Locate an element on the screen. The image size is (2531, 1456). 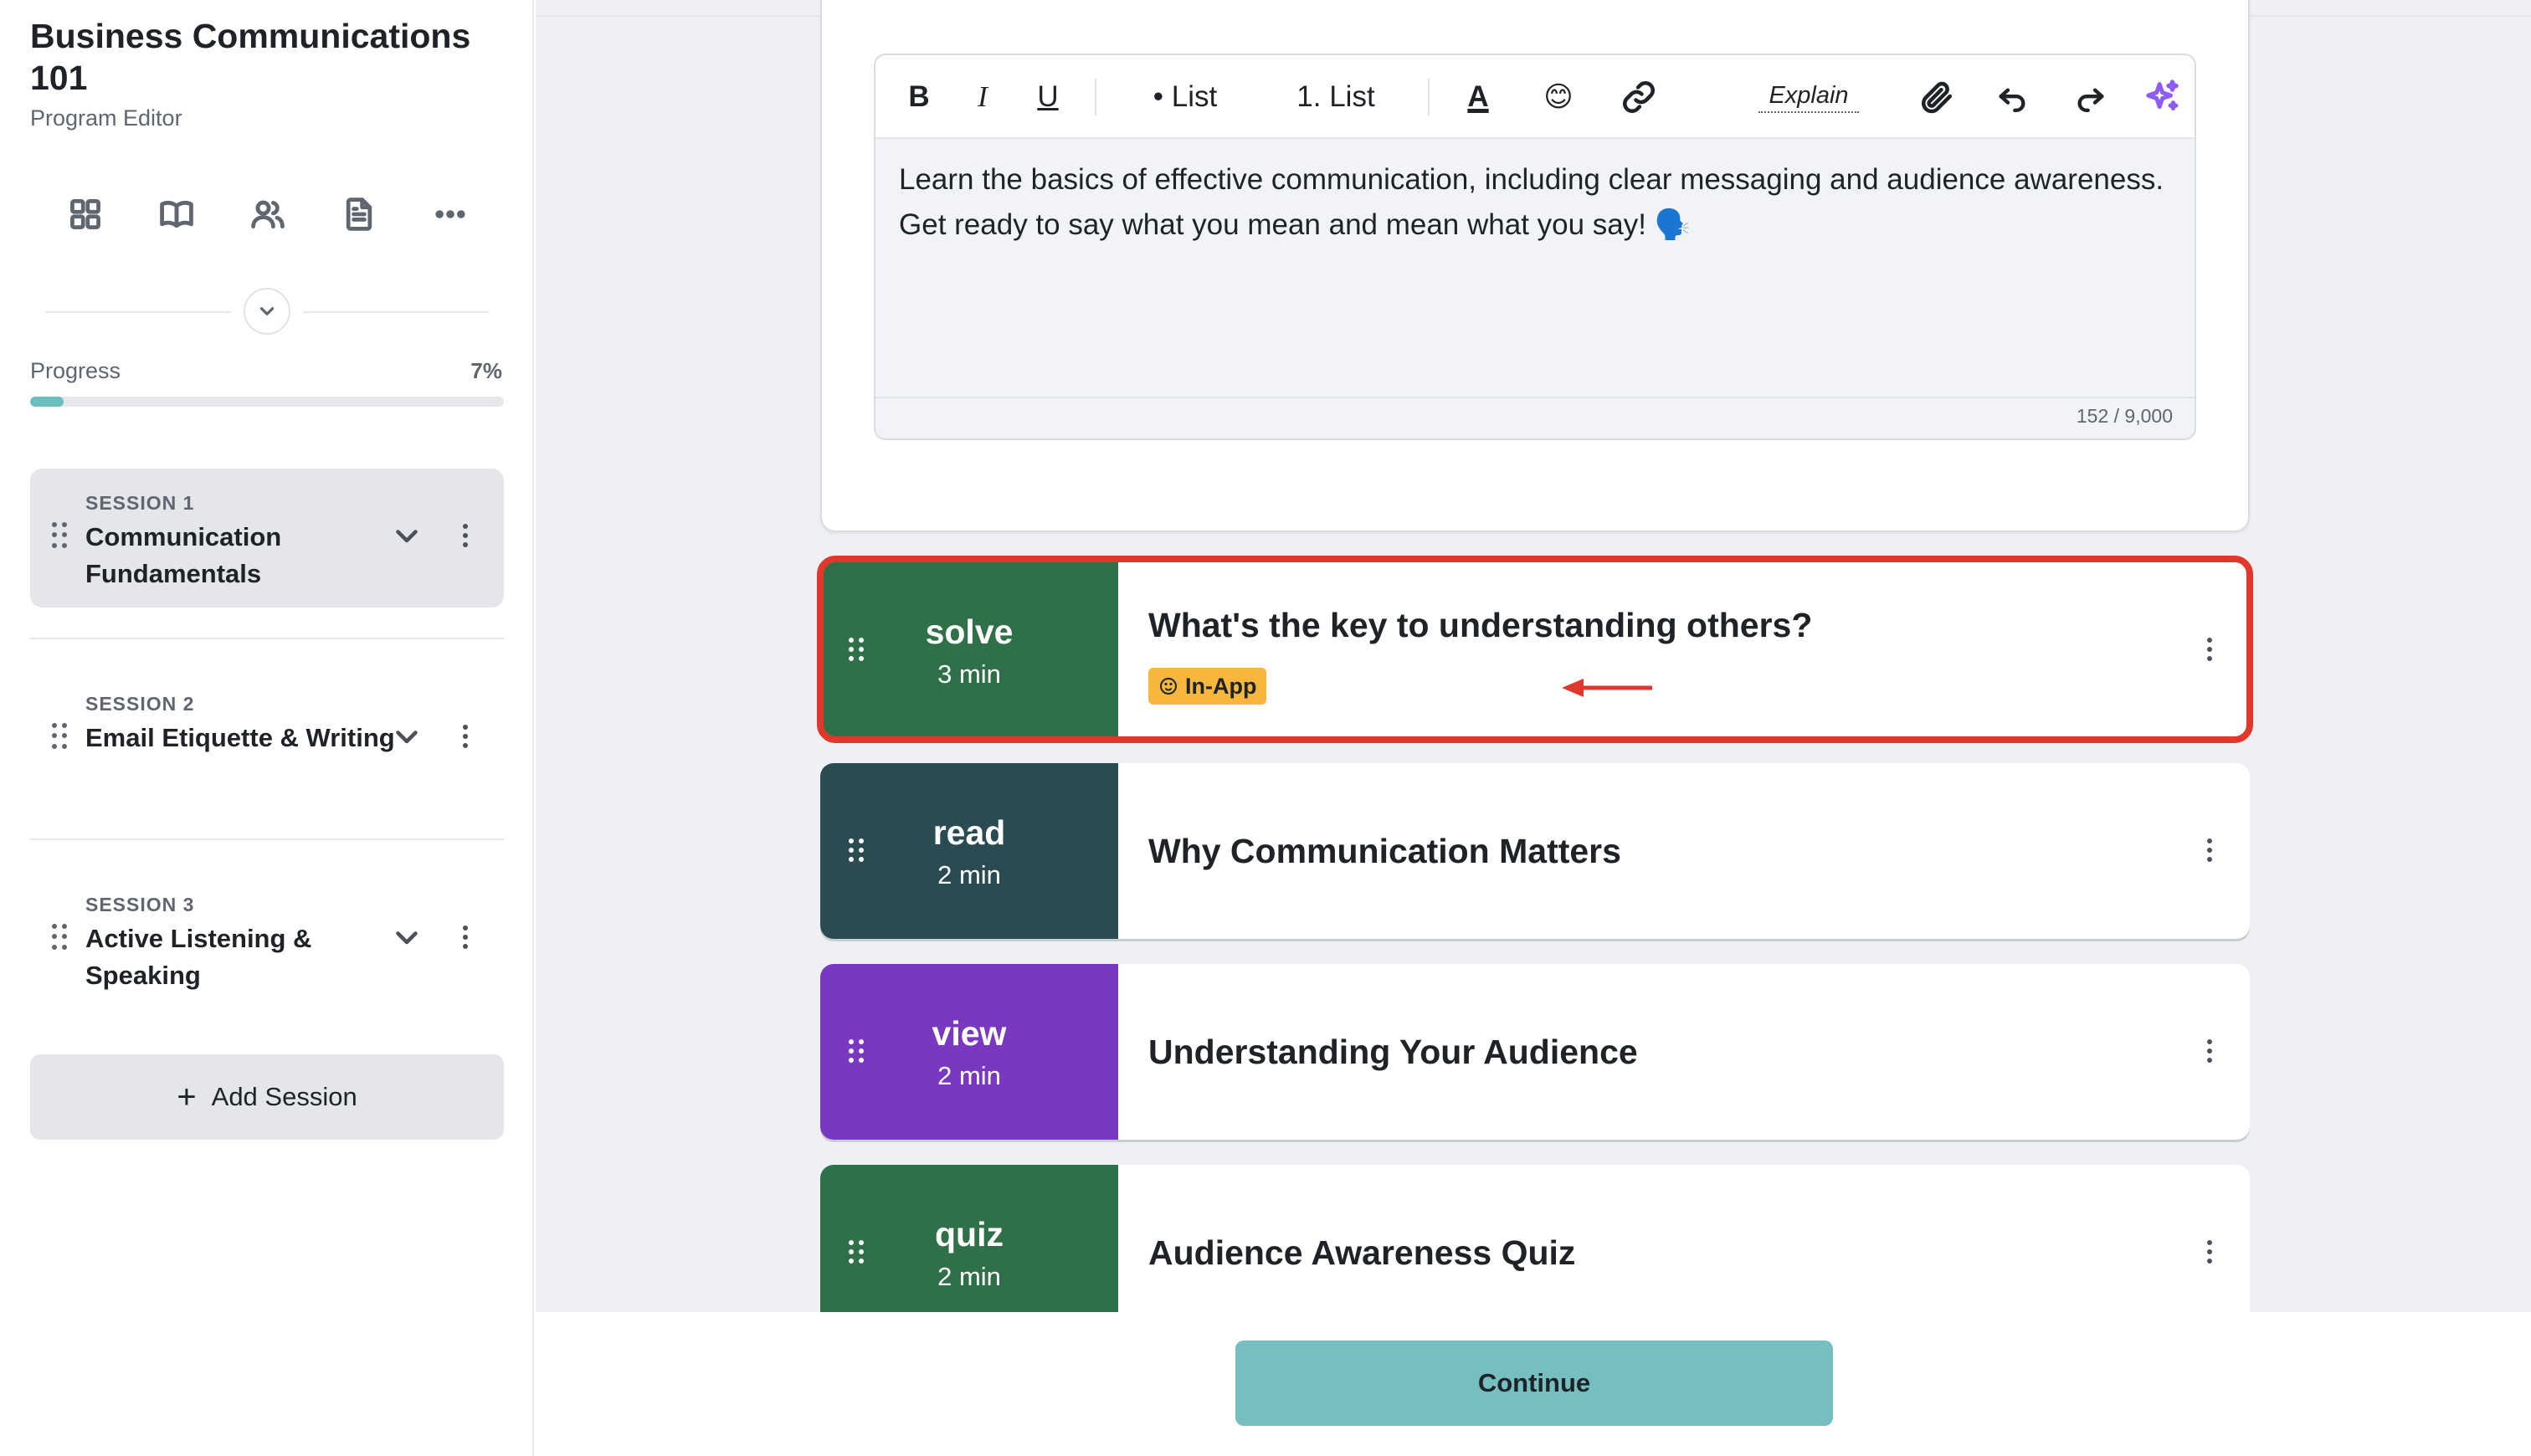
more-icon is located at coordinates (450, 214).